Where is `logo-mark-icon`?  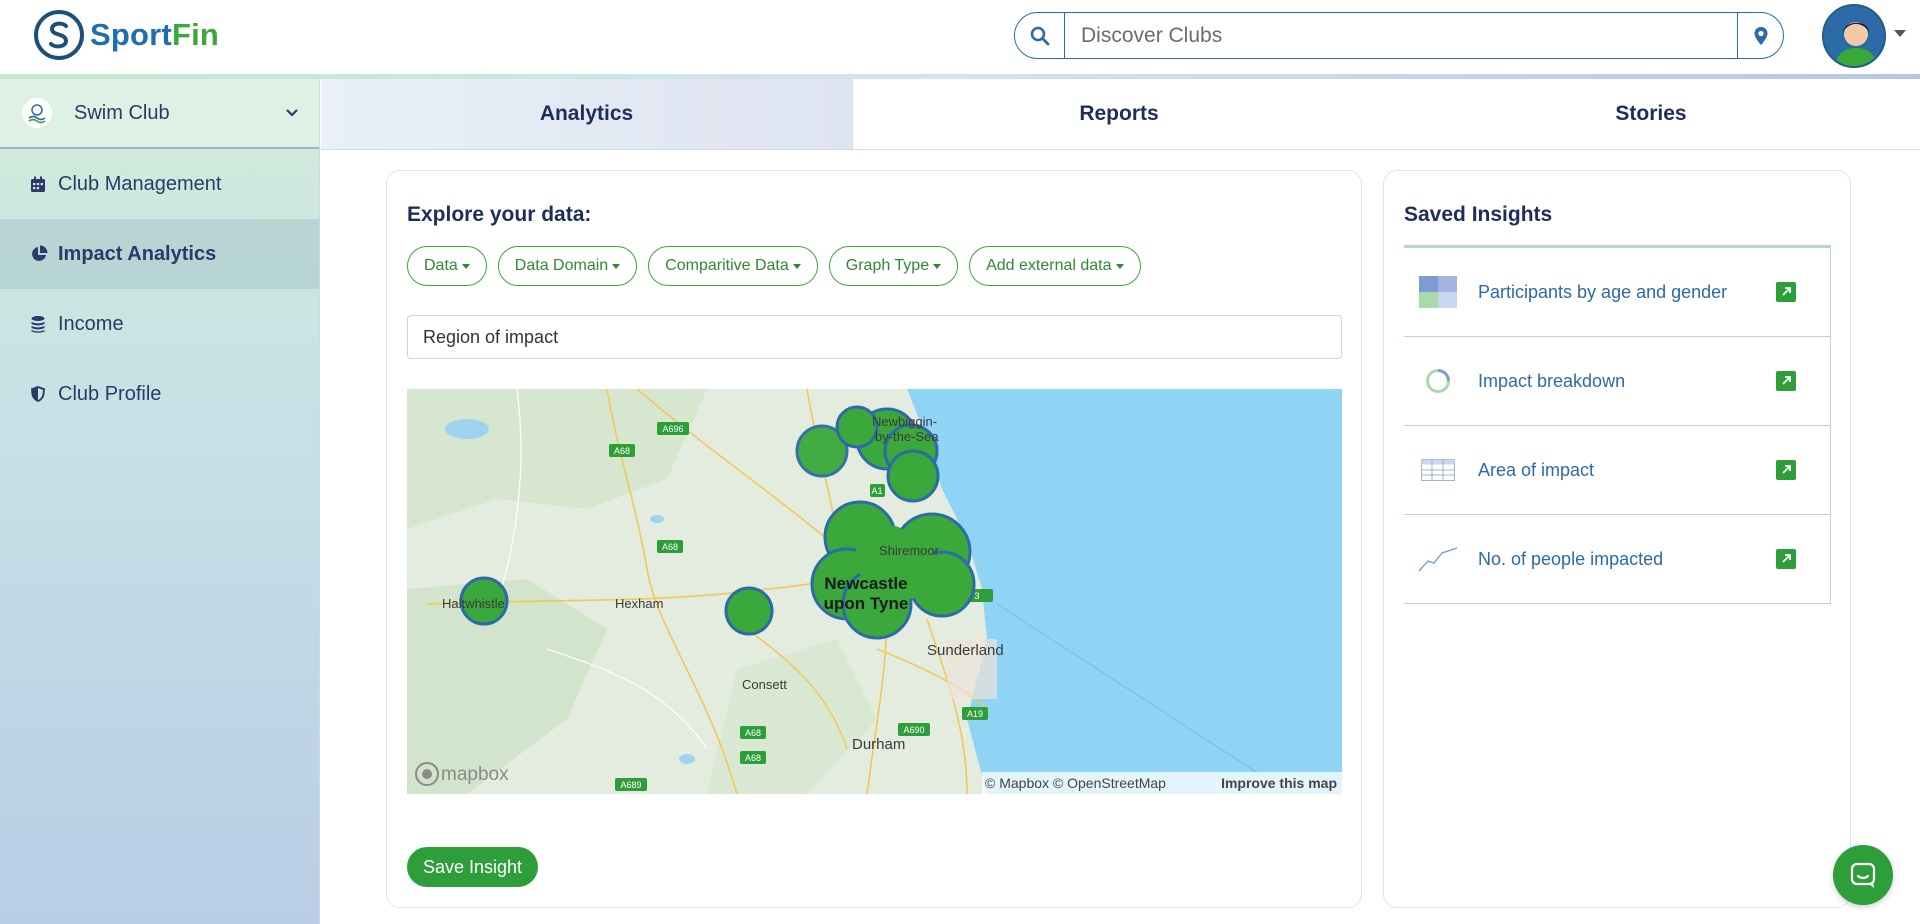 logo-mark-icon is located at coordinates (59, 35).